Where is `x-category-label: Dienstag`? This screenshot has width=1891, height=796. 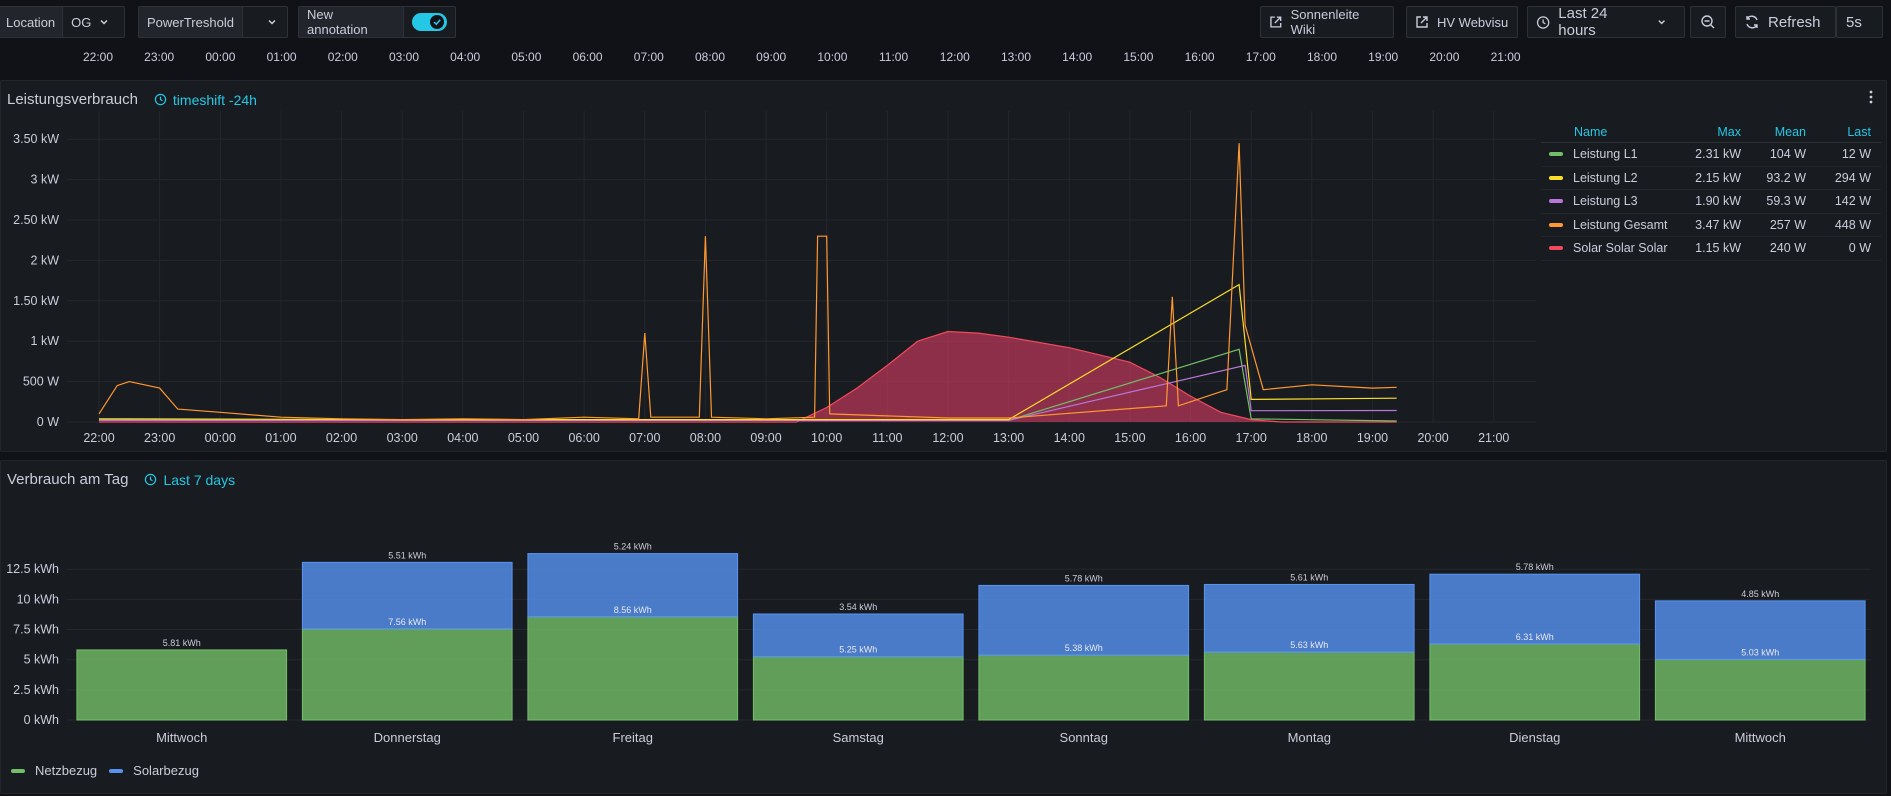 x-category-label: Dienstag is located at coordinates (1534, 737).